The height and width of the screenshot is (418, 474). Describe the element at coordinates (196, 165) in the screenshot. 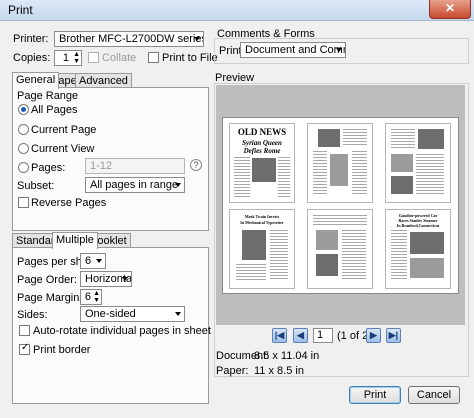

I see `help-icon: ?` at that location.